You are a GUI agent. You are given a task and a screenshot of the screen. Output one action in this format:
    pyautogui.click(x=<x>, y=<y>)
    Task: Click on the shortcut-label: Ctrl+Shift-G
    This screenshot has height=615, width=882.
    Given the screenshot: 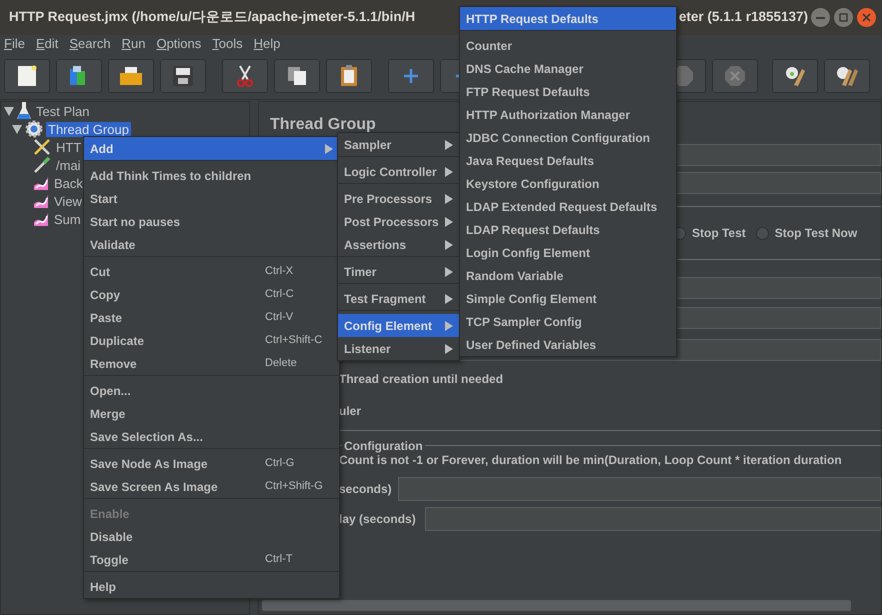 What is the action you would take?
    pyautogui.click(x=294, y=486)
    